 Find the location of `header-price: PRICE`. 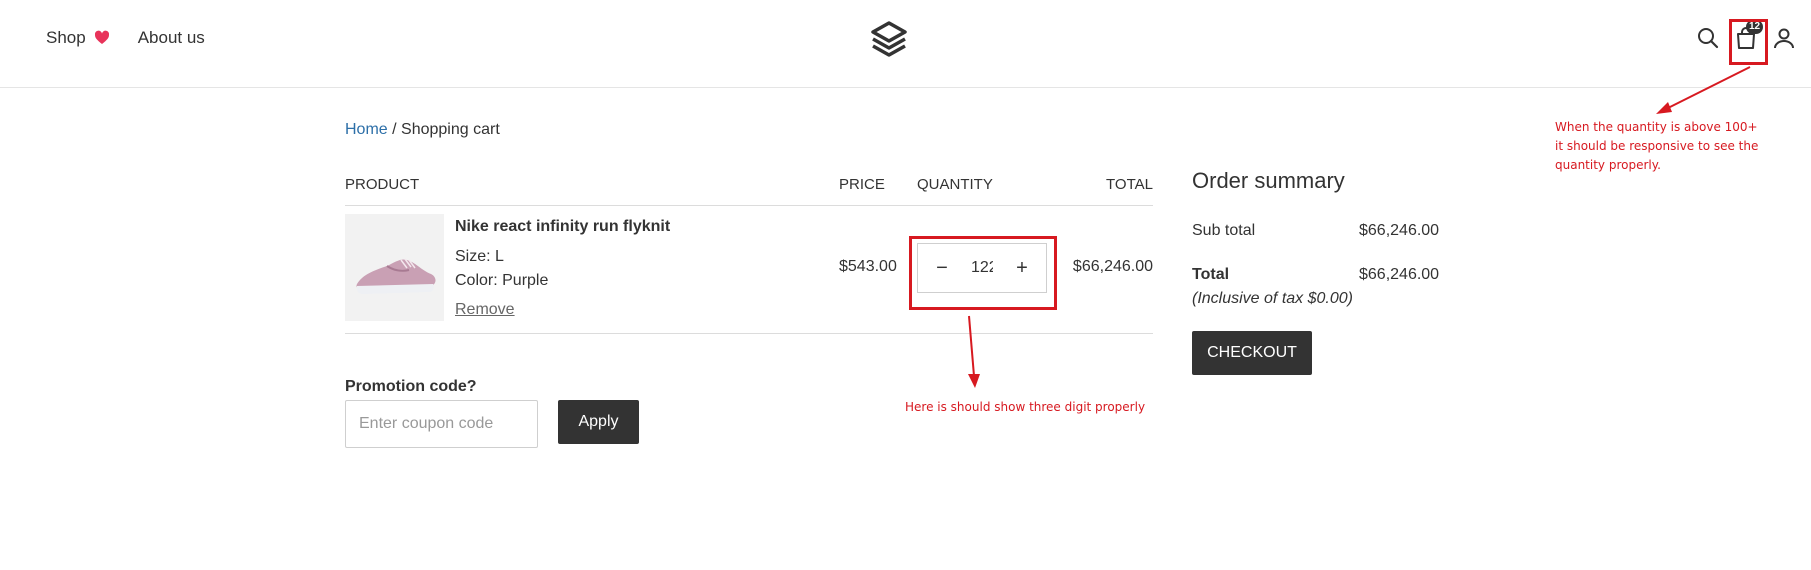

header-price: PRICE is located at coordinates (862, 184).